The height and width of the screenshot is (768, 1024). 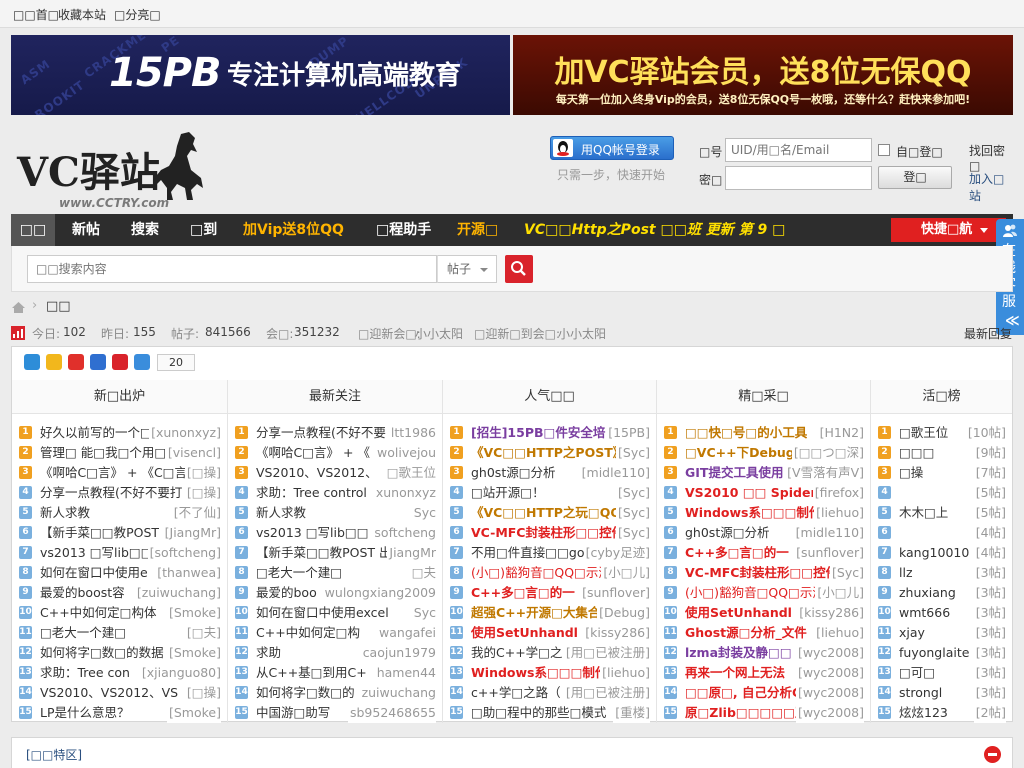 I want to click on topic-row: 10 使用SetUnhandl [kissy286], so click(x=763, y=613).